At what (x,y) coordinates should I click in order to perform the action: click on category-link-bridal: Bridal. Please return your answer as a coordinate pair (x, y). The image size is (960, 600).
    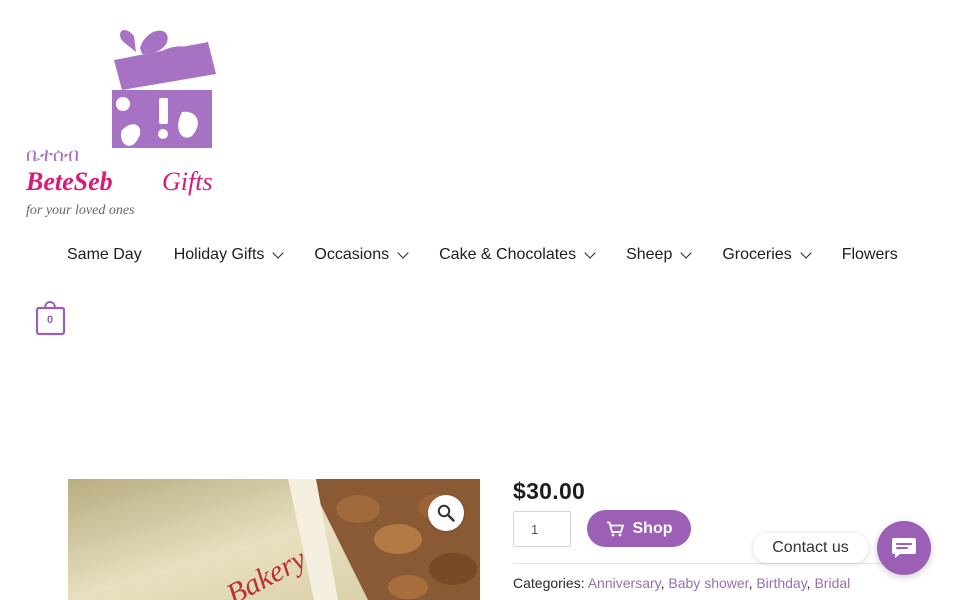
    Looking at the image, I should click on (832, 583).